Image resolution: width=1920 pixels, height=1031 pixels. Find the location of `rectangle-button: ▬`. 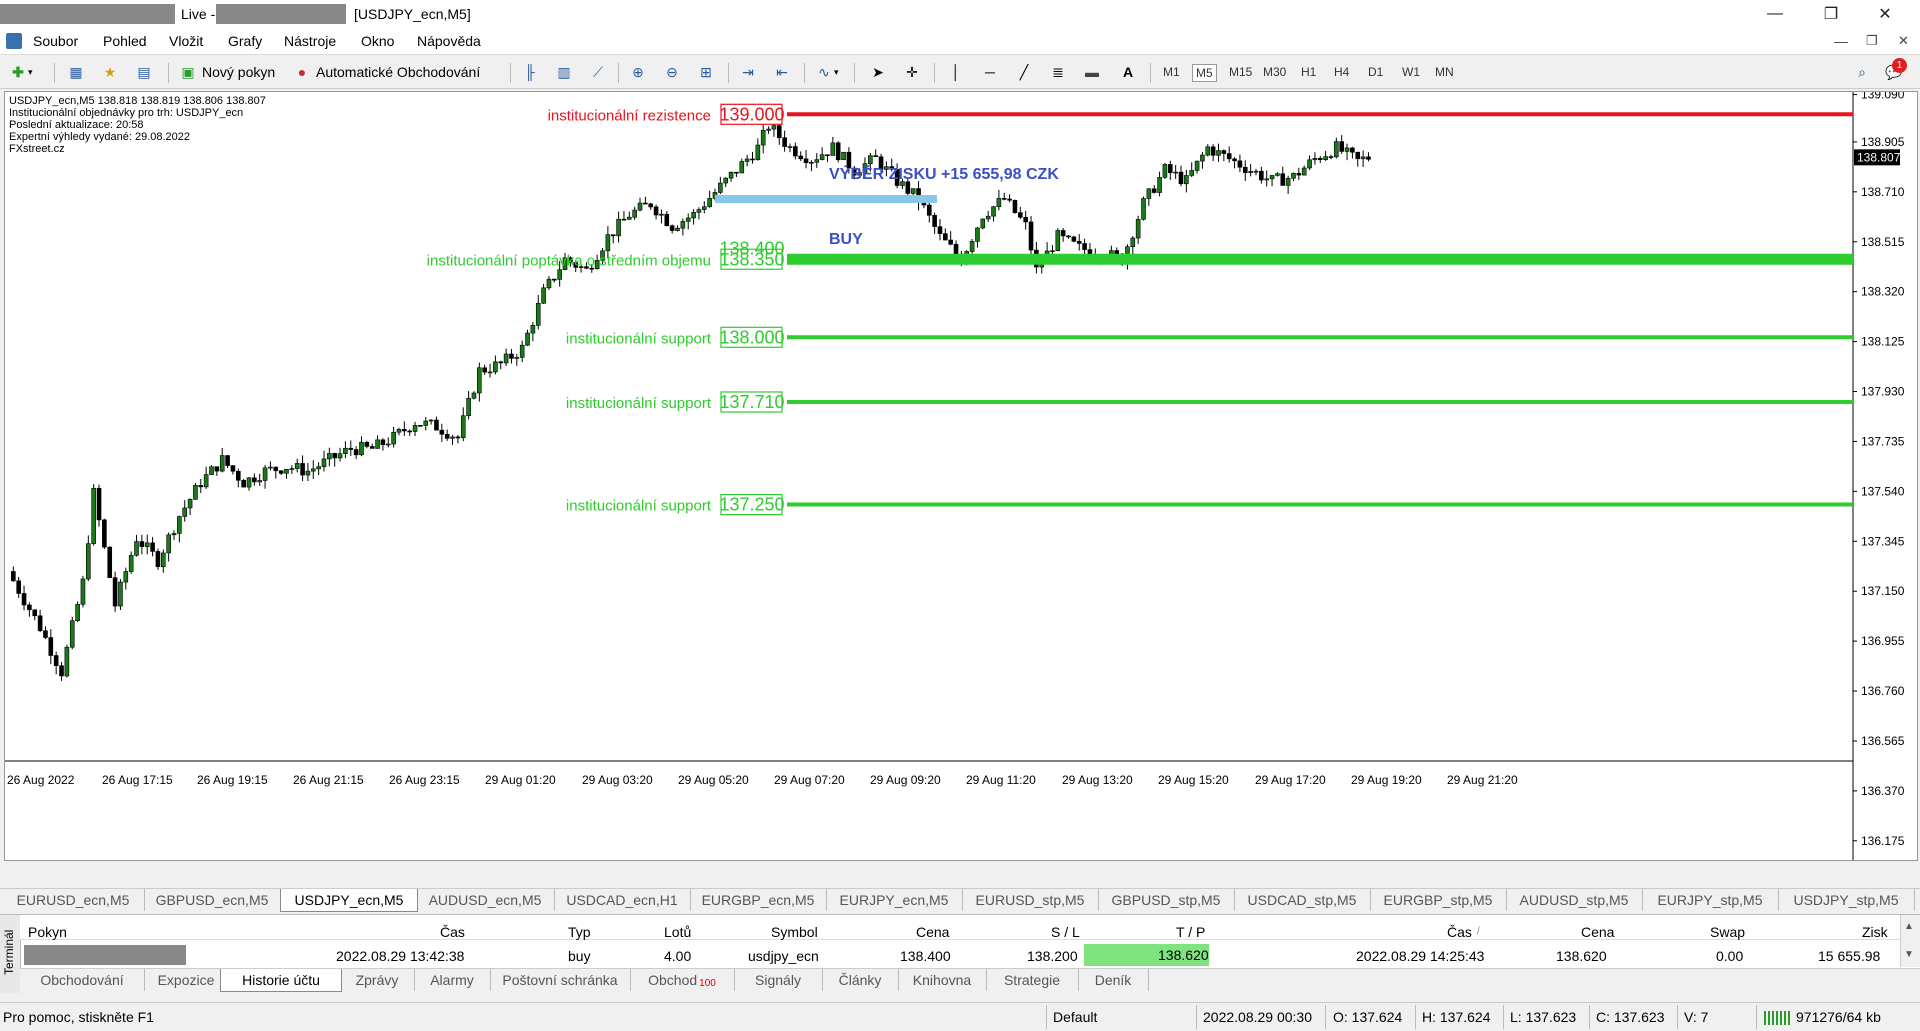

rectangle-button: ▬ is located at coordinates (1092, 72).